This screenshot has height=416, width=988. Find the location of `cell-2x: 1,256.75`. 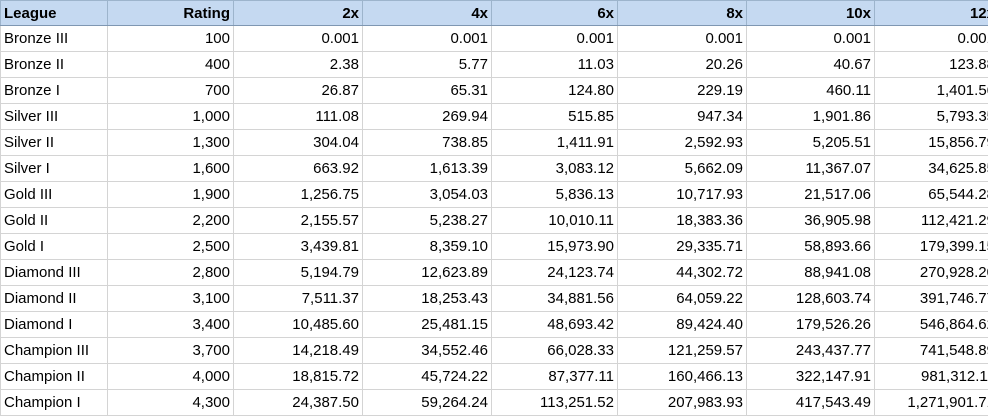

cell-2x: 1,256.75 is located at coordinates (298, 195).